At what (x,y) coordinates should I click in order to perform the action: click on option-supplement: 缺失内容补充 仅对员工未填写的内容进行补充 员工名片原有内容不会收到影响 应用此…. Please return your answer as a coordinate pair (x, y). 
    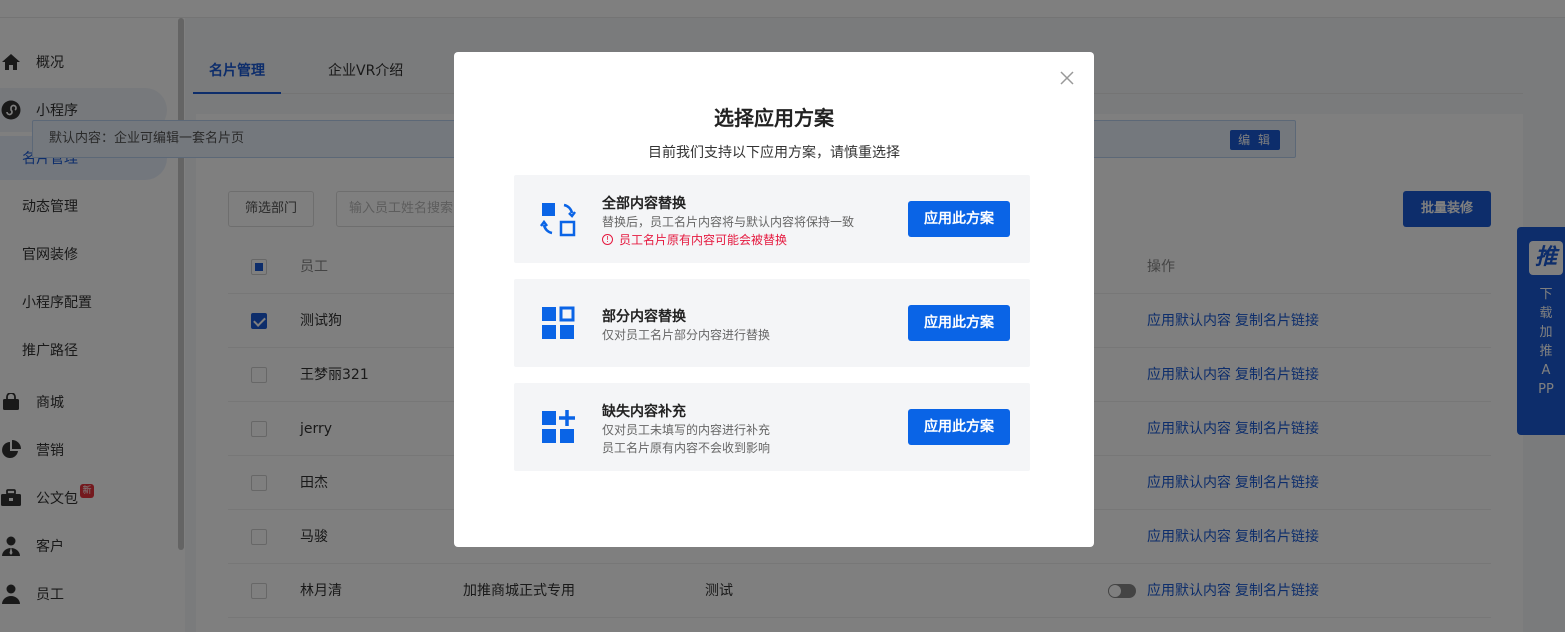
    Looking at the image, I should click on (772, 427).